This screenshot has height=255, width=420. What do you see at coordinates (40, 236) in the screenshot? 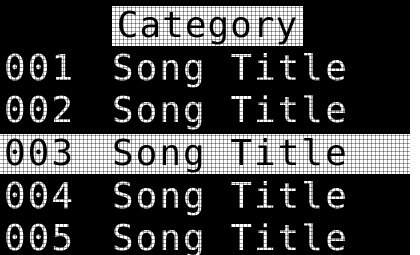
I see `song-number: 005` at bounding box center [40, 236].